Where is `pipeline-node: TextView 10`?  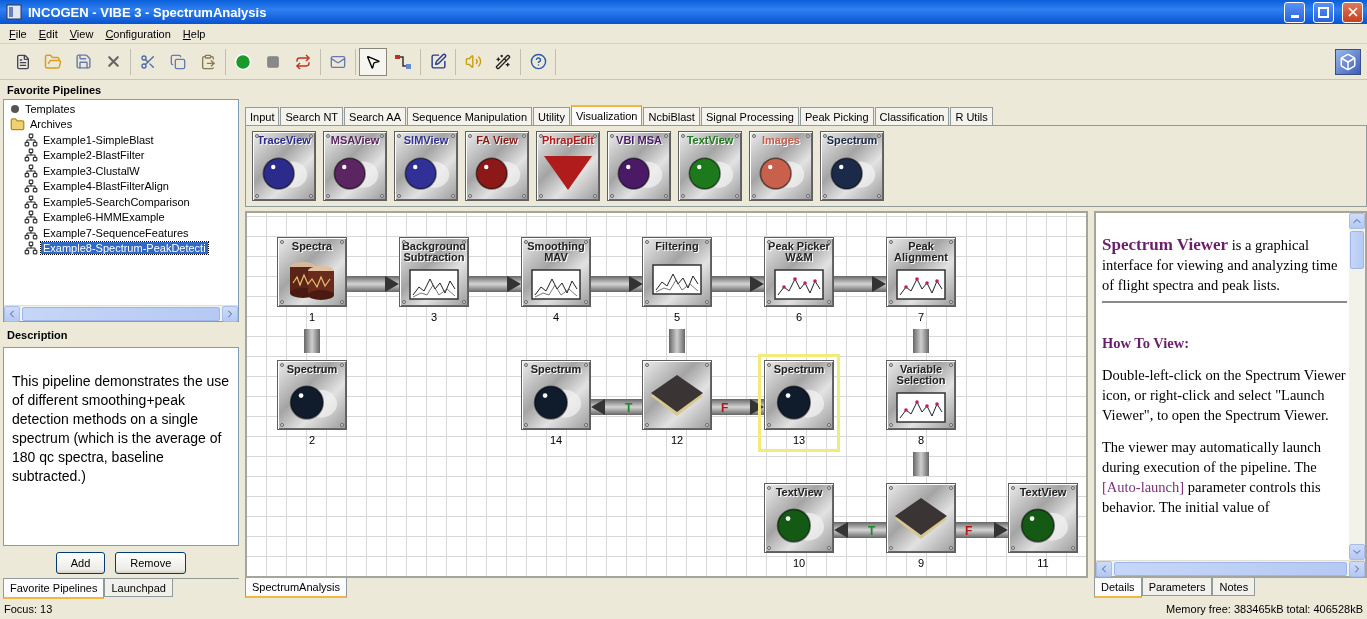
pipeline-node: TextView 10 is located at coordinates (799, 526).